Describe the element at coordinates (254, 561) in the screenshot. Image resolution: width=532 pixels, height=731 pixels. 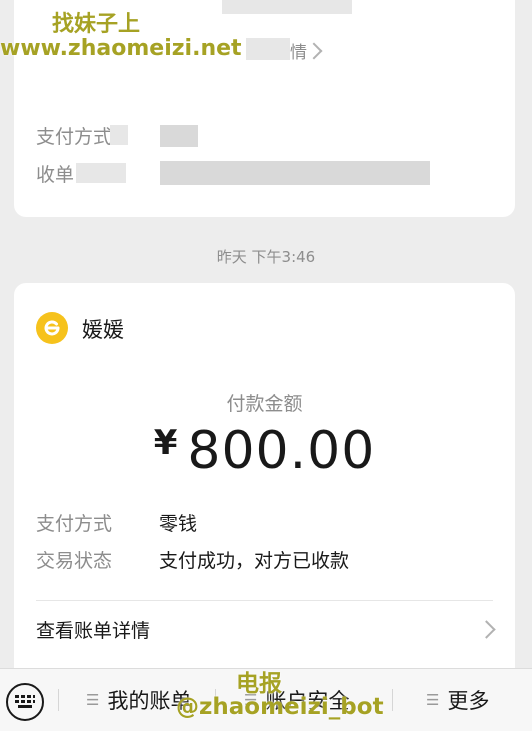
I see `transaction-status-value: 支付成功，对方已收款` at that location.